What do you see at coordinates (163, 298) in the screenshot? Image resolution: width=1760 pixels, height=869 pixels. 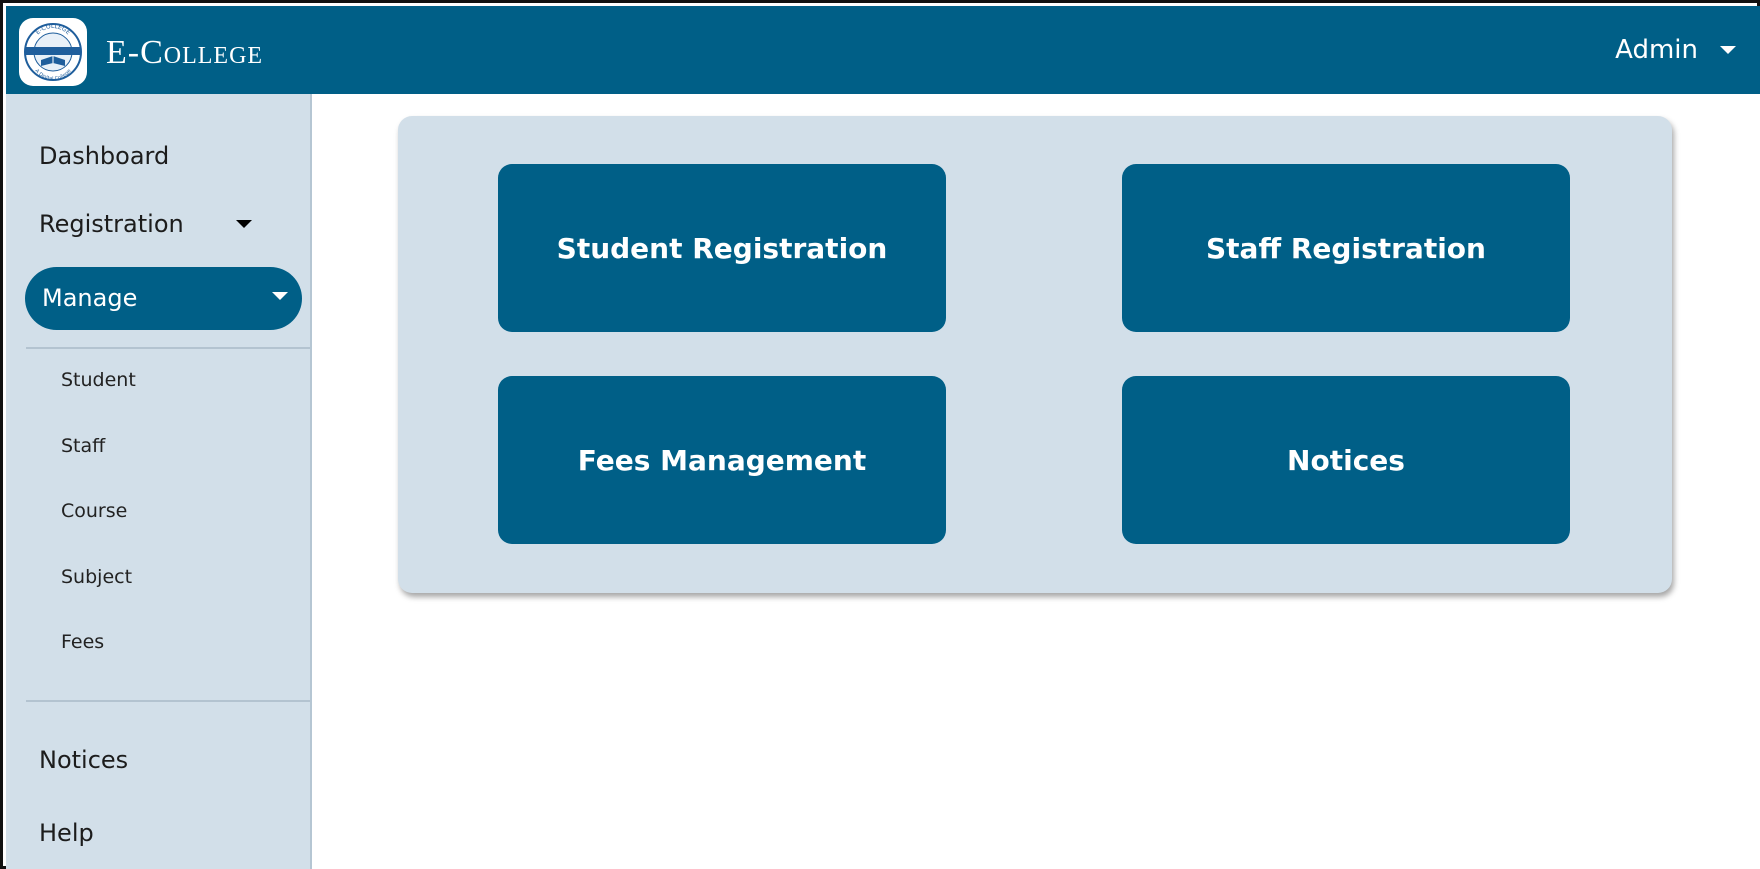 I see `sidebar-item-manage: Manage` at bounding box center [163, 298].